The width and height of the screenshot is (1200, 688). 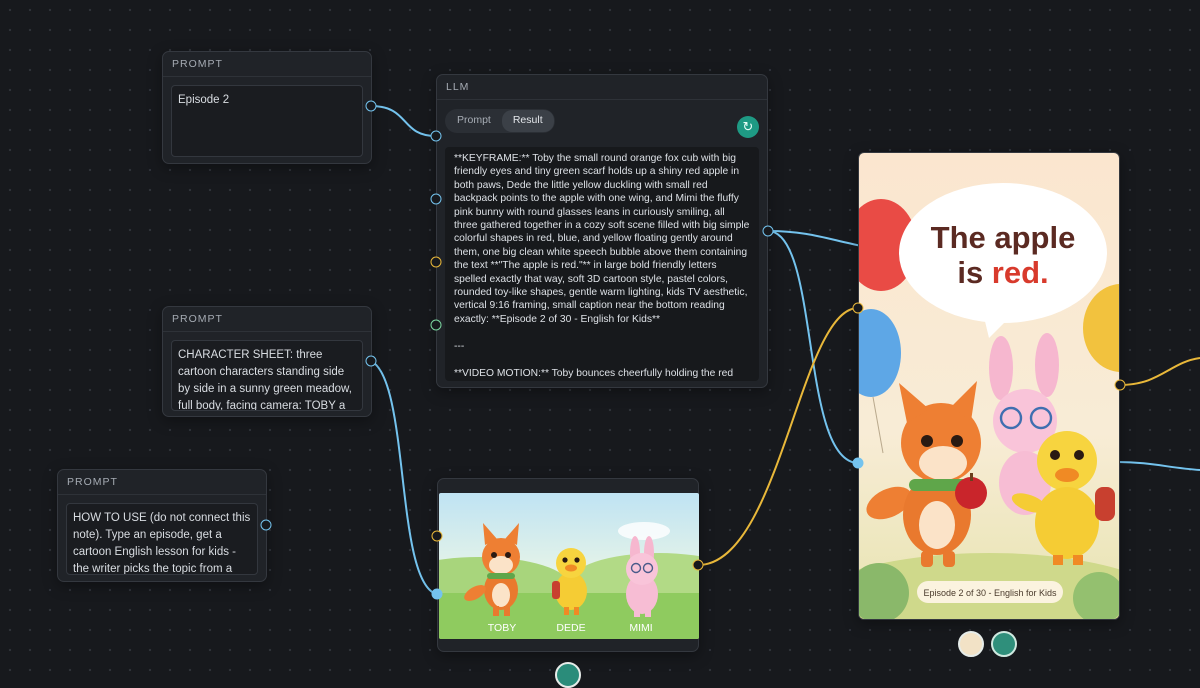 What do you see at coordinates (813, 347) in the screenshot?
I see `edge-llm-to-keyframe` at bounding box center [813, 347].